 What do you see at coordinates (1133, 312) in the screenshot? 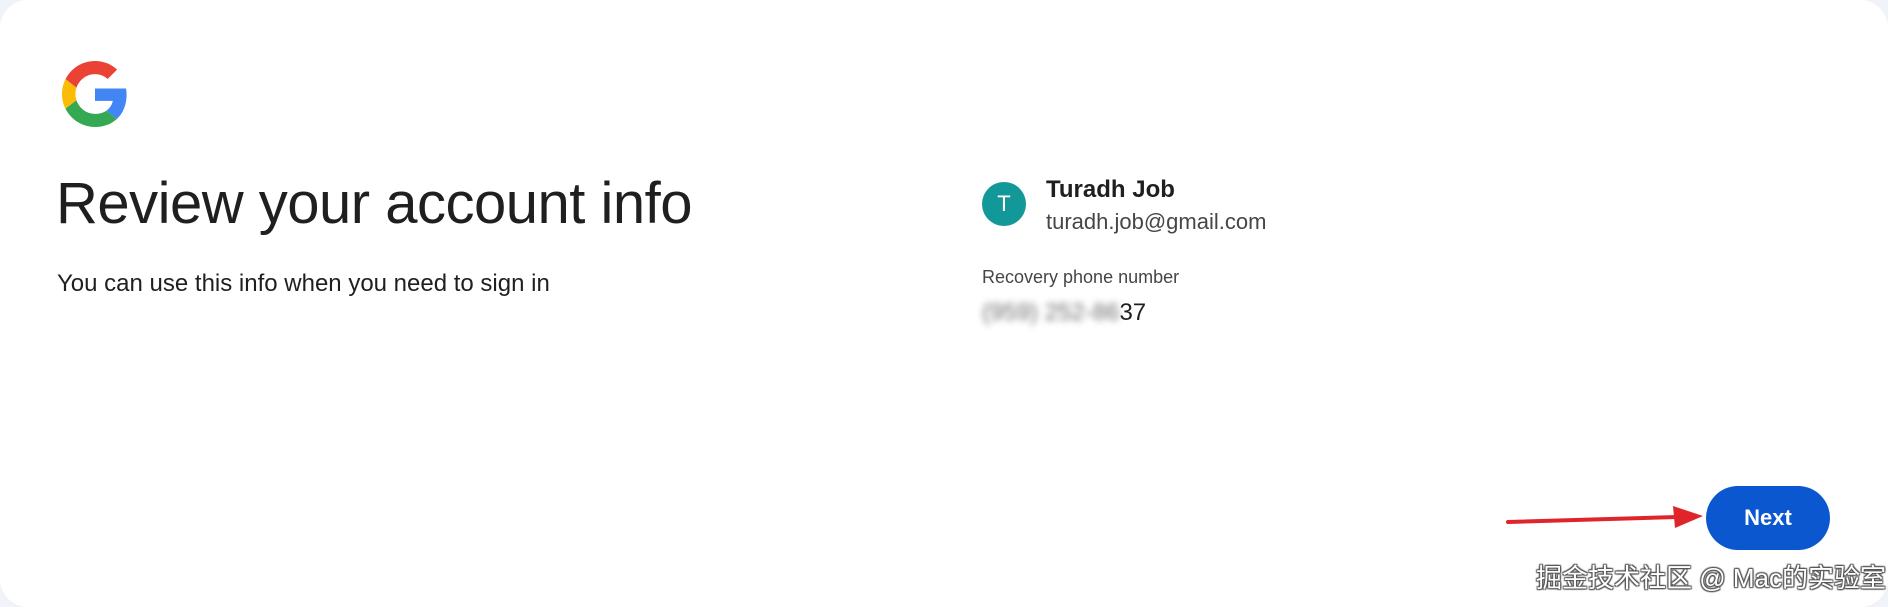
I see `recovery-phone-visible-digits: 37` at bounding box center [1133, 312].